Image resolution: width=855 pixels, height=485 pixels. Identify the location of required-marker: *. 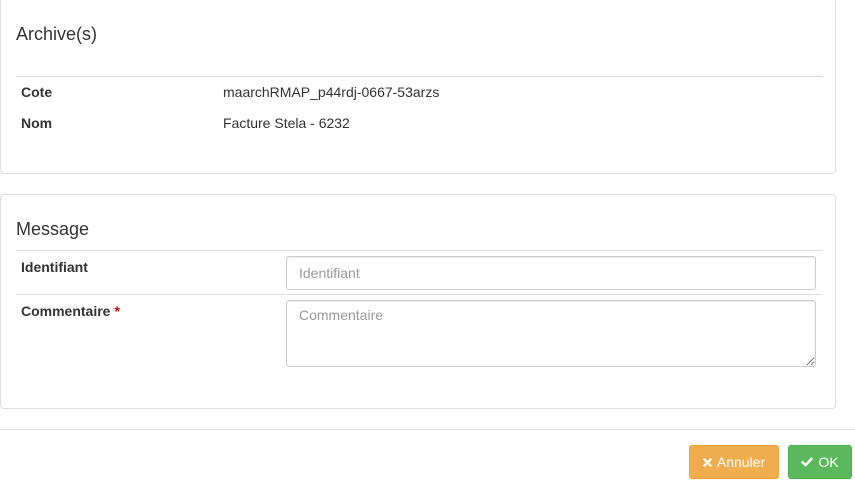
(117, 311).